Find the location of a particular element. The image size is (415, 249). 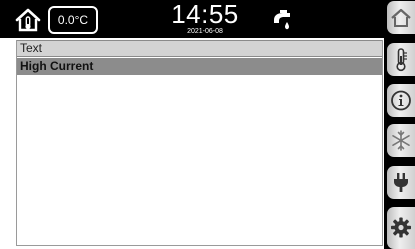

plug-icon is located at coordinates (401, 182).